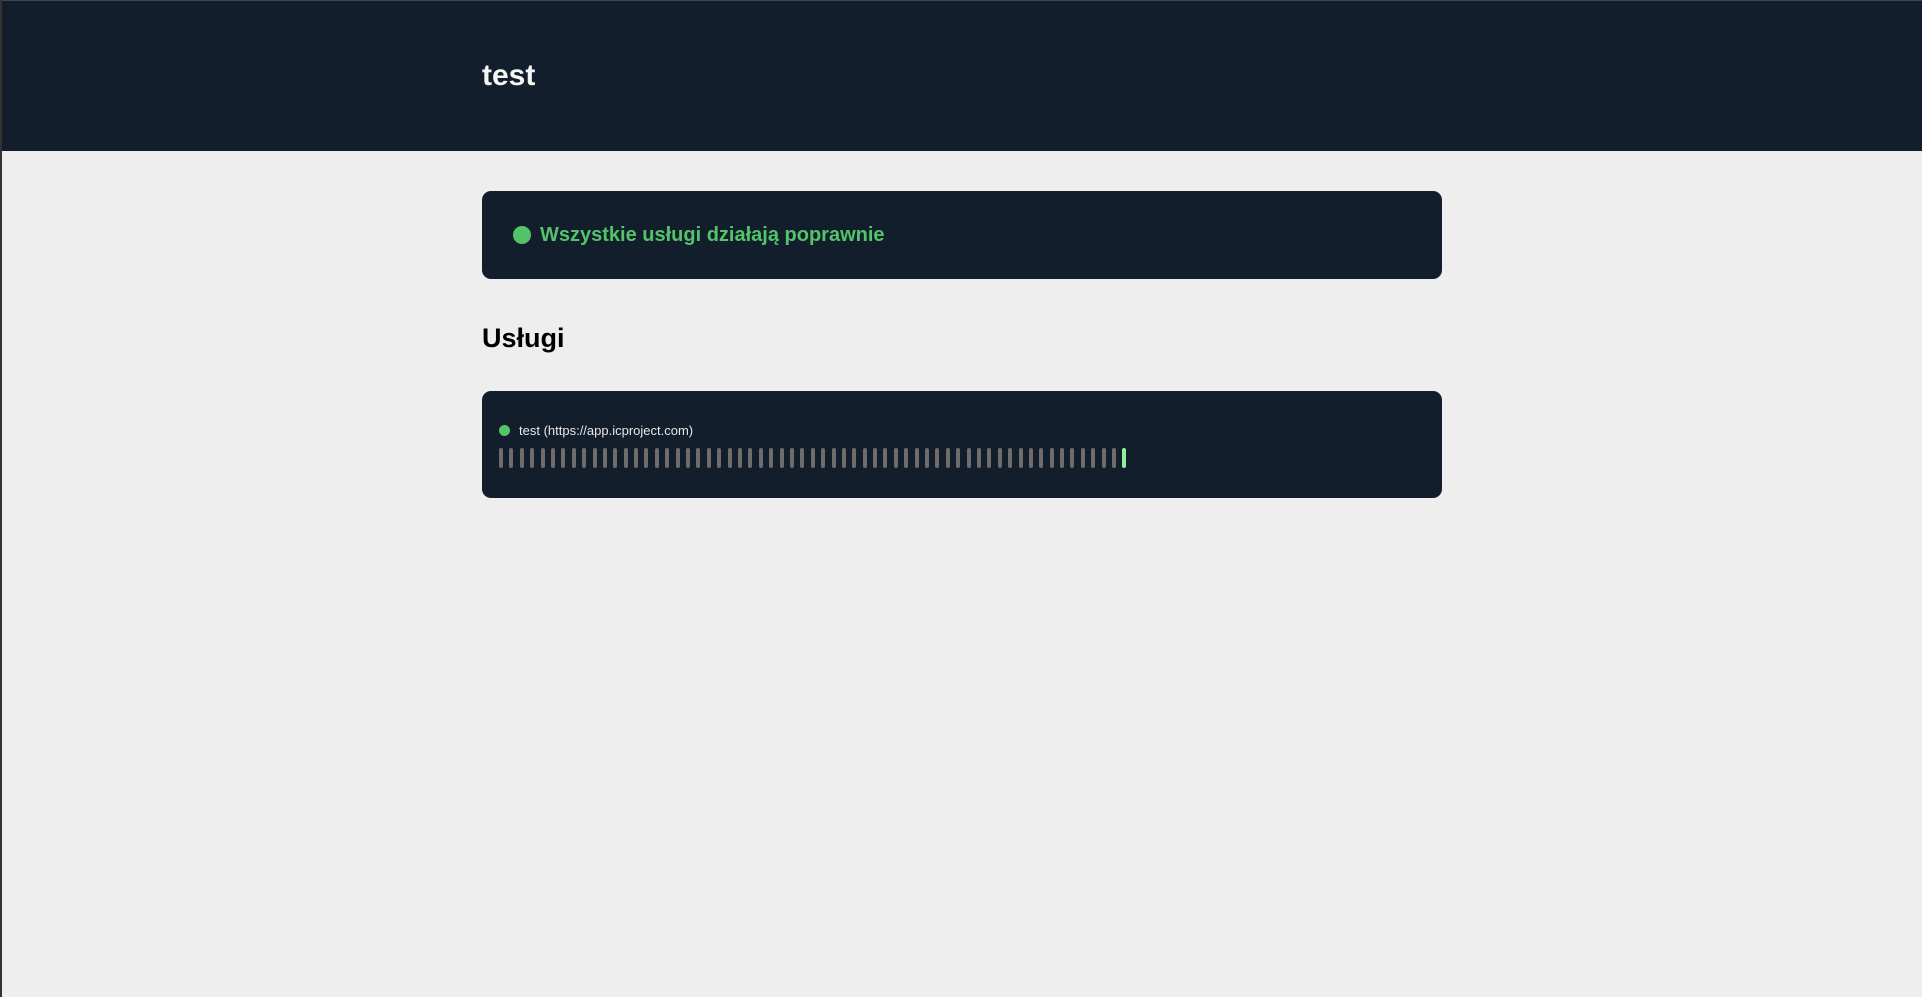 Image resolution: width=1922 pixels, height=997 pixels. Describe the element at coordinates (962, 444) in the screenshot. I see `service-card: test (https://app.icproject.com)` at that location.